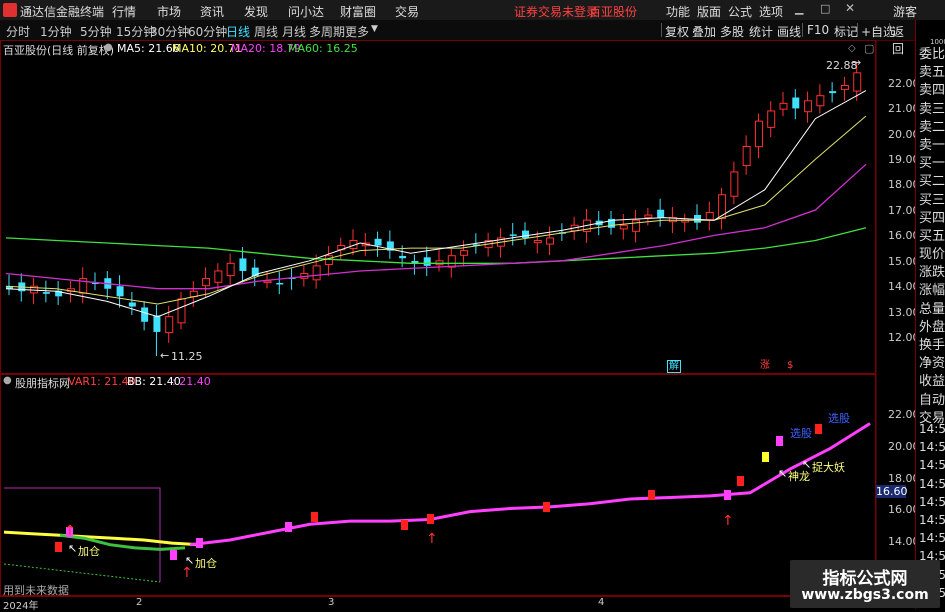 This screenshot has width=945, height=612. Describe the element at coordinates (124, 11) in the screenshot. I see `menu-quotes: 行情` at that location.